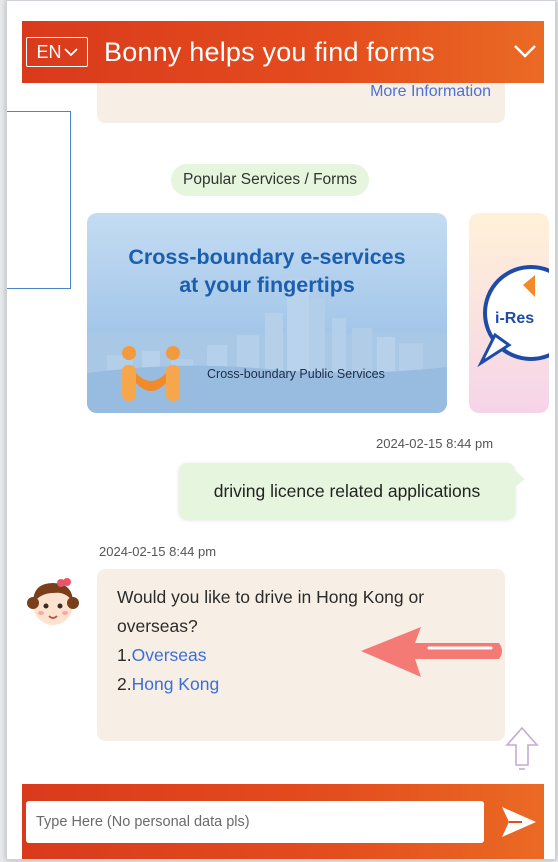 Image resolution: width=558 pixels, height=862 pixels. Describe the element at coordinates (176, 684) in the screenshot. I see `option-hong-kong-link: Hong Kong` at that location.